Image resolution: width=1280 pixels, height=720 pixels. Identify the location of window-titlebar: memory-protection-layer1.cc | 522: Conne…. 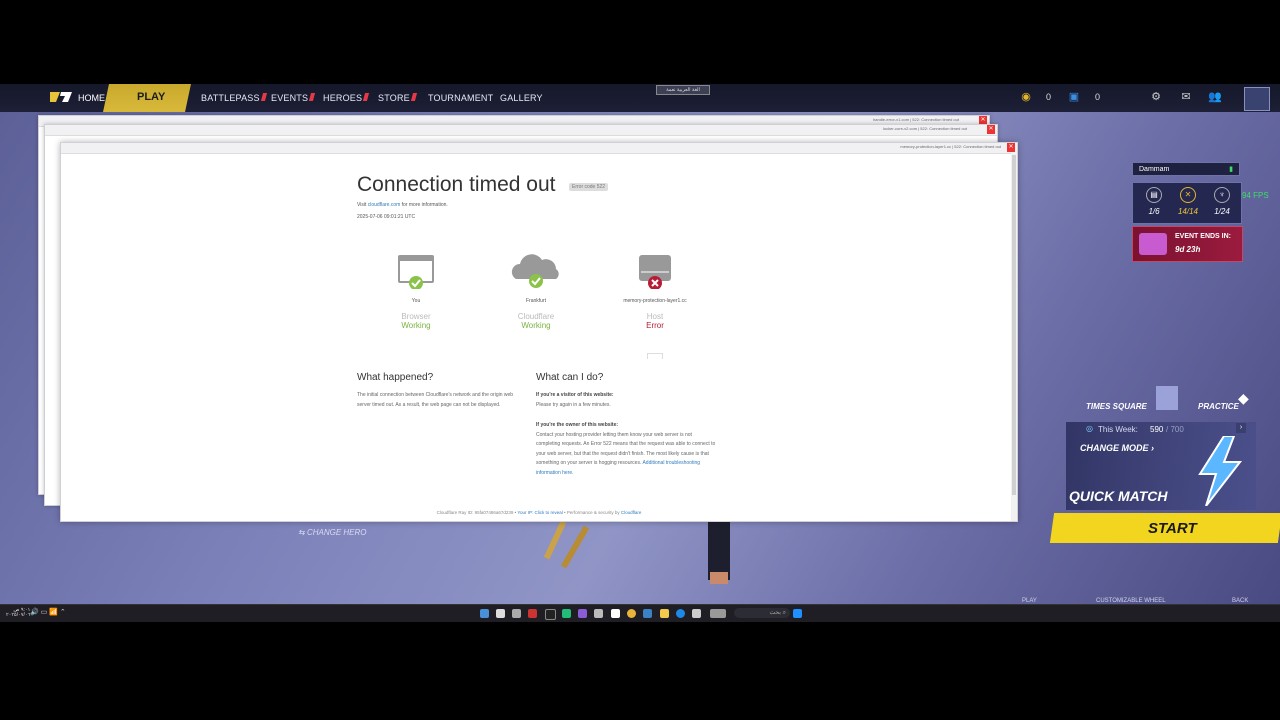
(539, 148).